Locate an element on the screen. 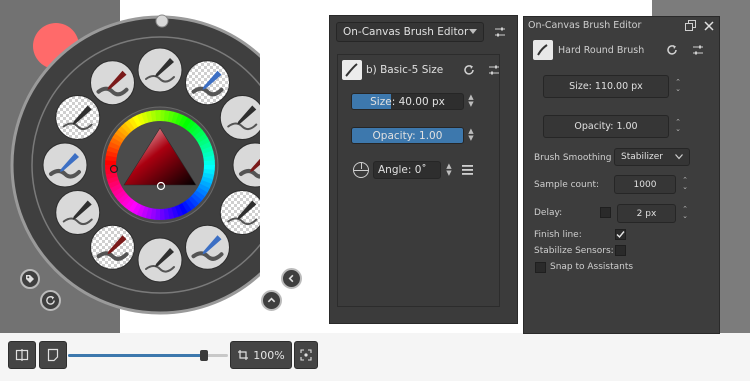  angle-field: Angle: 0˚ is located at coordinates (407, 170).